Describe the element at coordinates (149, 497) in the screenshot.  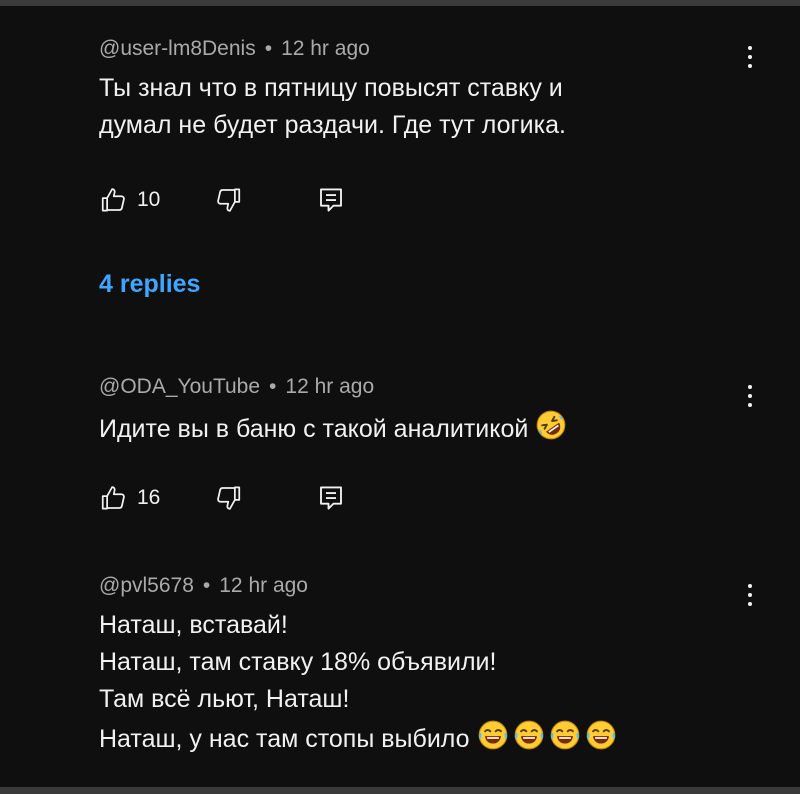
I see `like-count: 16` at that location.